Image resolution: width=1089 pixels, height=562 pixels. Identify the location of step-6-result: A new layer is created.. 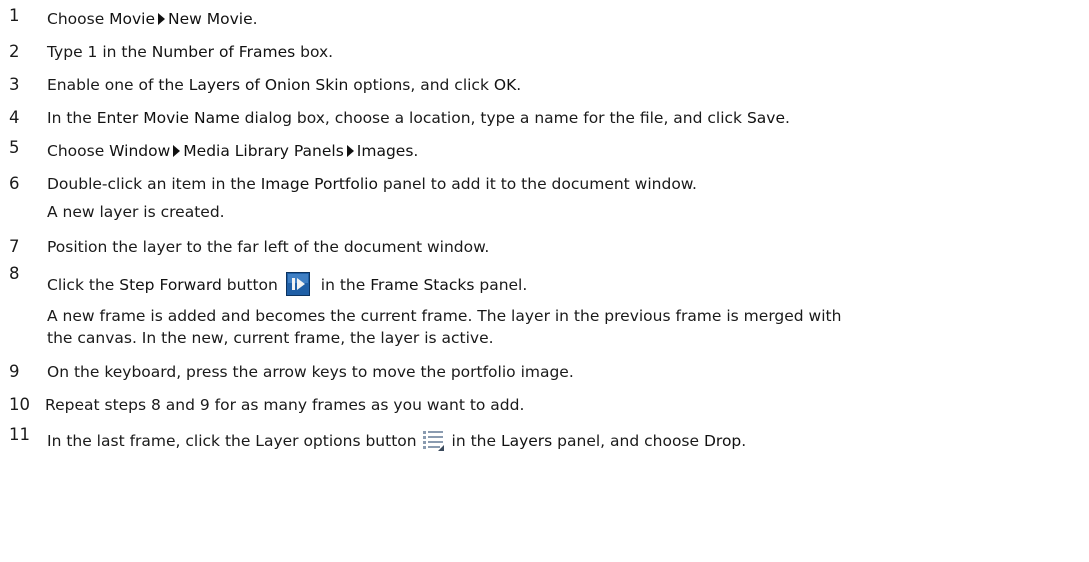
(136, 212).